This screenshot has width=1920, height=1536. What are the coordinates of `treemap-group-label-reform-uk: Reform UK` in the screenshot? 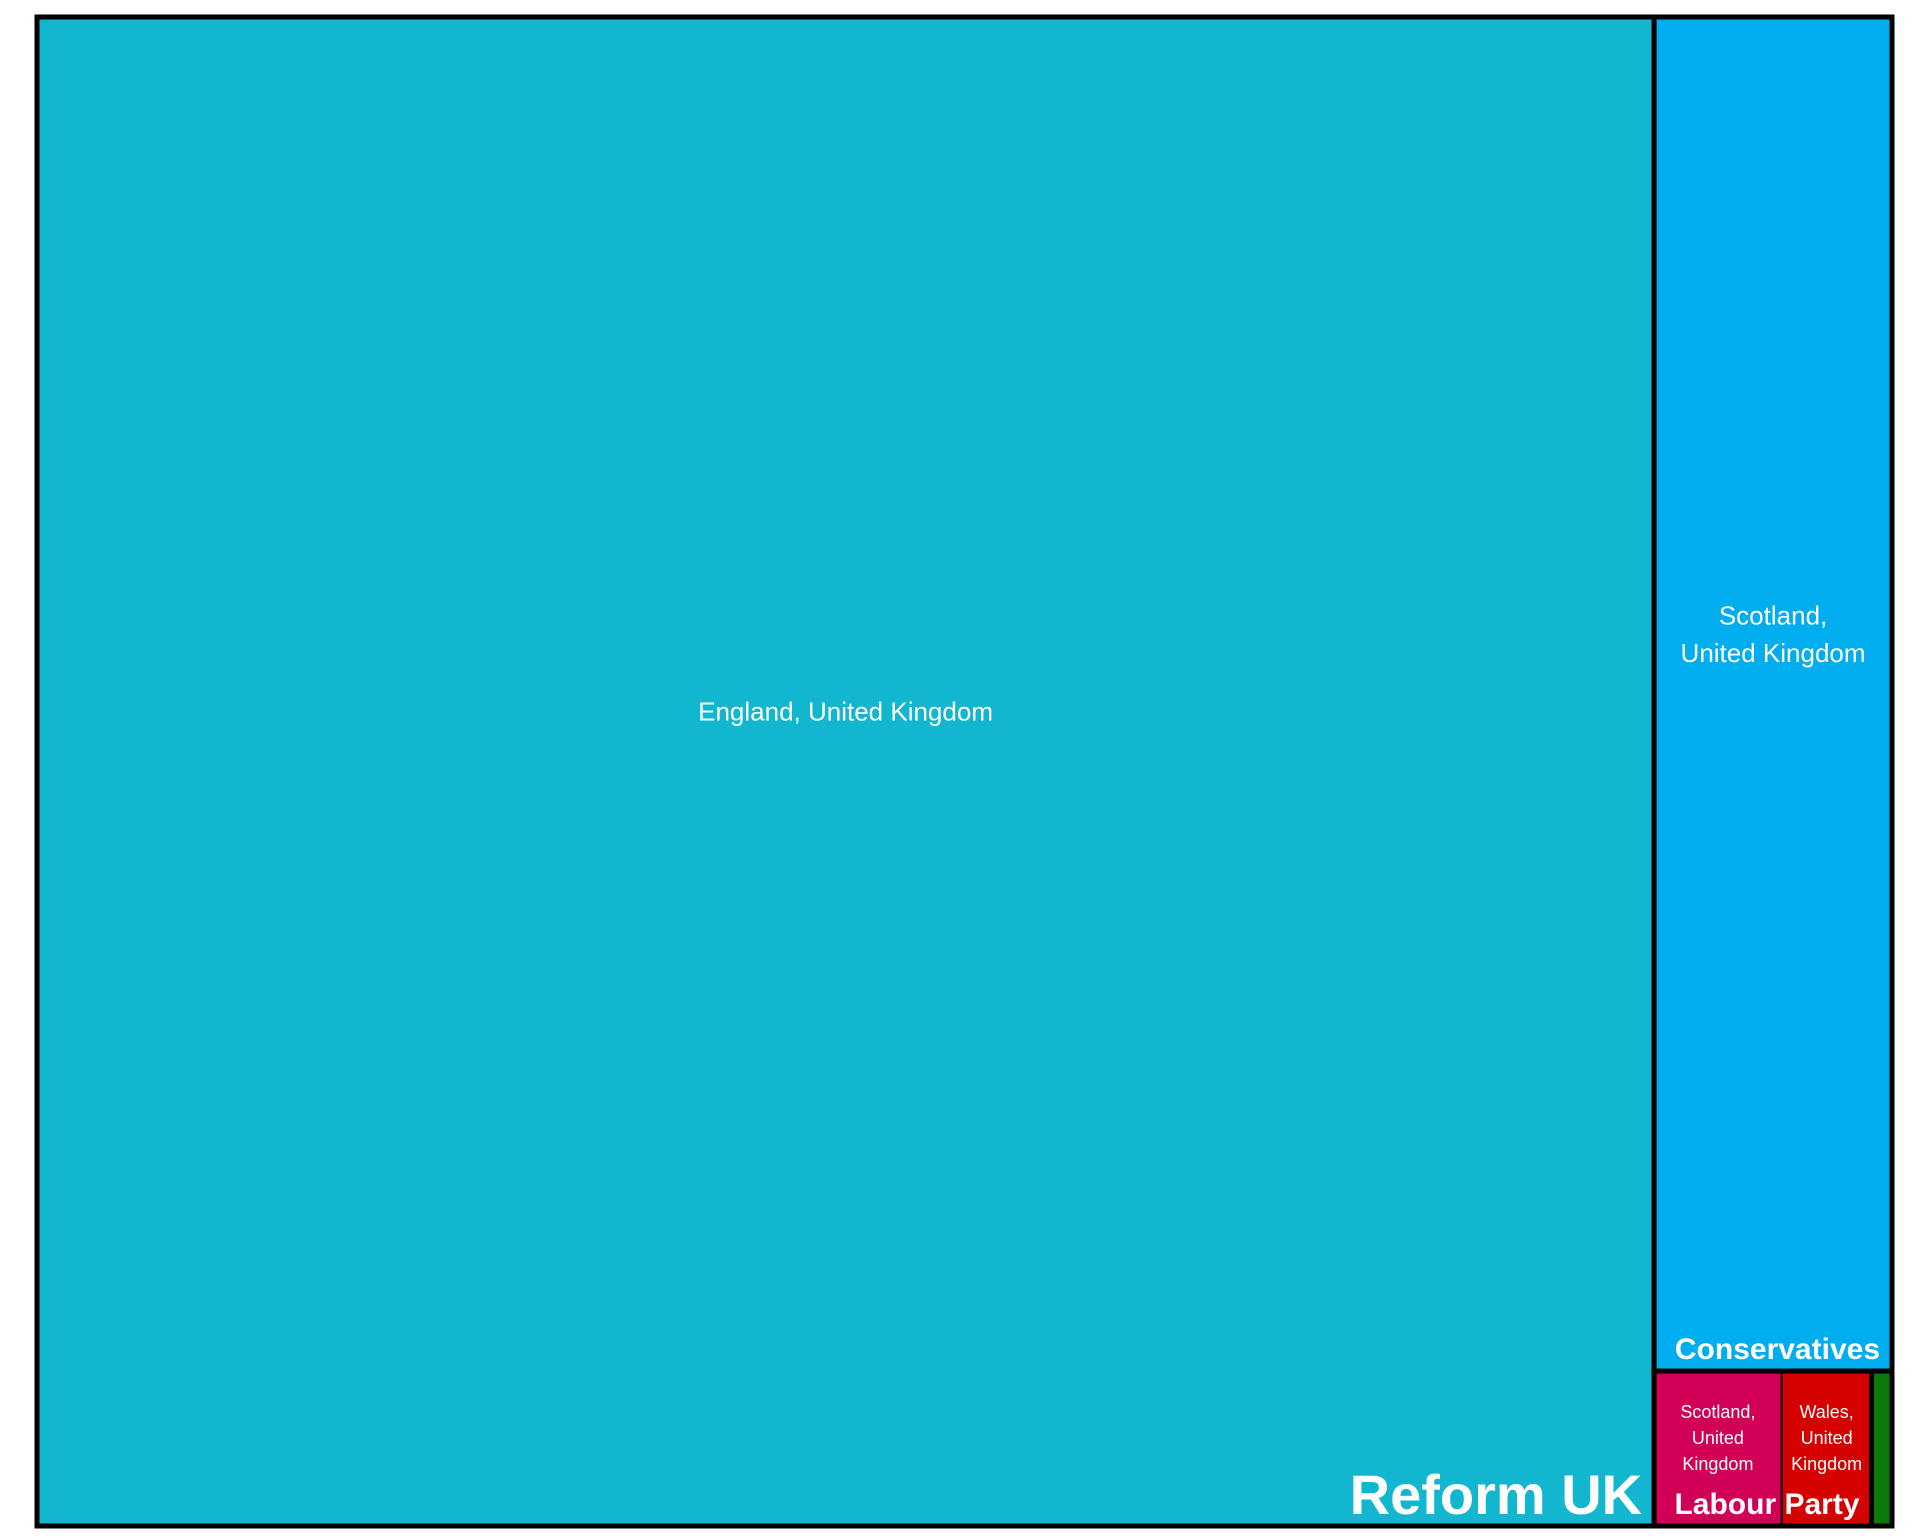 It's located at (1496, 1494).